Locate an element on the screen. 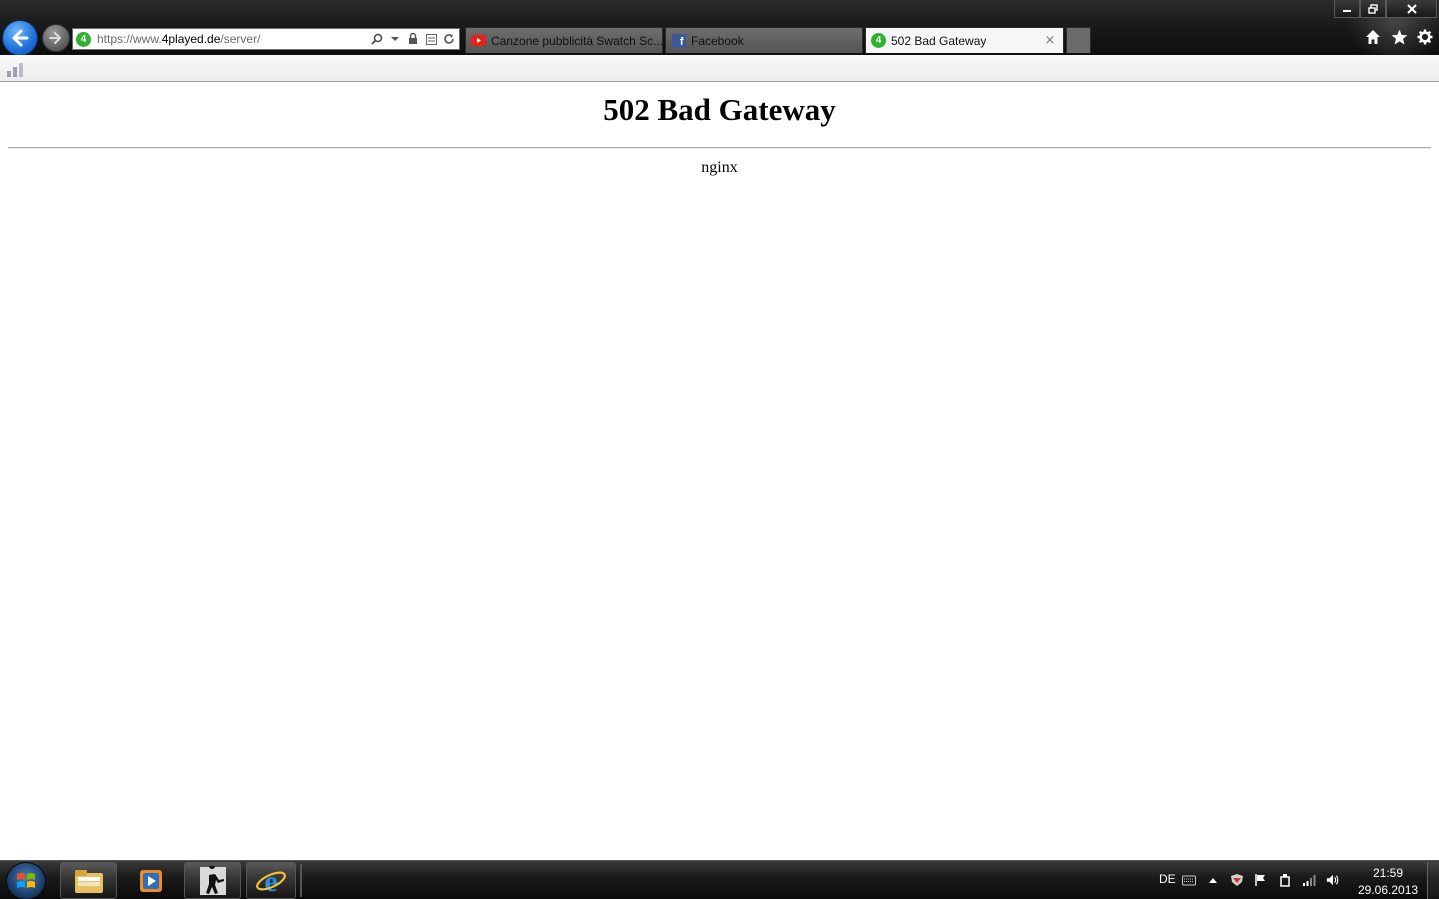 This screenshot has width=1439, height=899. url-path: /server/ is located at coordinates (240, 39).